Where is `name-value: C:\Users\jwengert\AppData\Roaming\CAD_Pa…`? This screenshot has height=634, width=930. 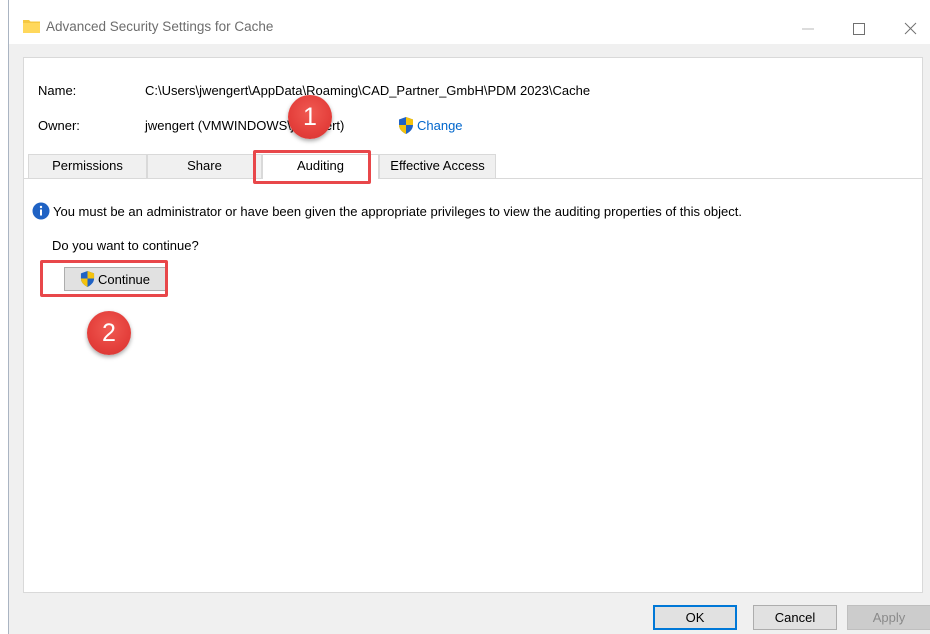 name-value: C:\Users\jwengert\AppData\Roaming\CAD_Pa… is located at coordinates (368, 90).